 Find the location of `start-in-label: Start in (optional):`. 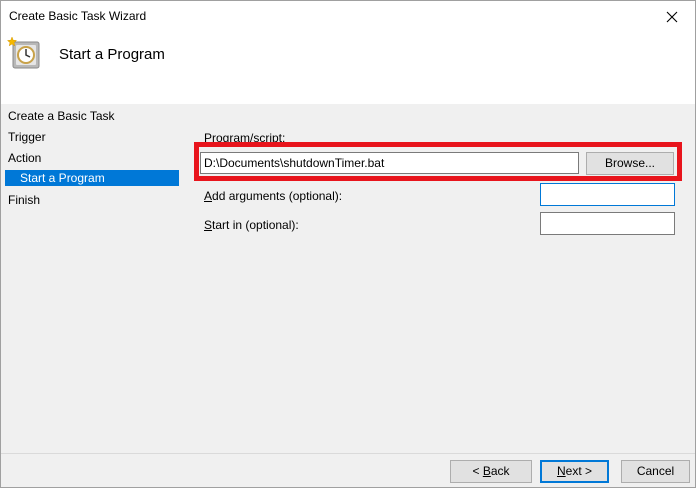

start-in-label: Start in (optional): is located at coordinates (251, 225).